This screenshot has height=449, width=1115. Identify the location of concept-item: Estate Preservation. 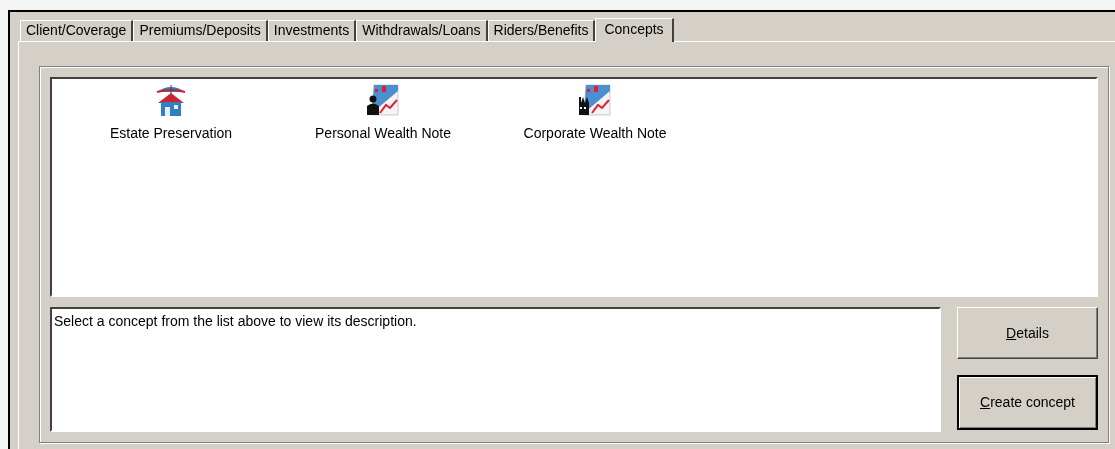
(171, 112).